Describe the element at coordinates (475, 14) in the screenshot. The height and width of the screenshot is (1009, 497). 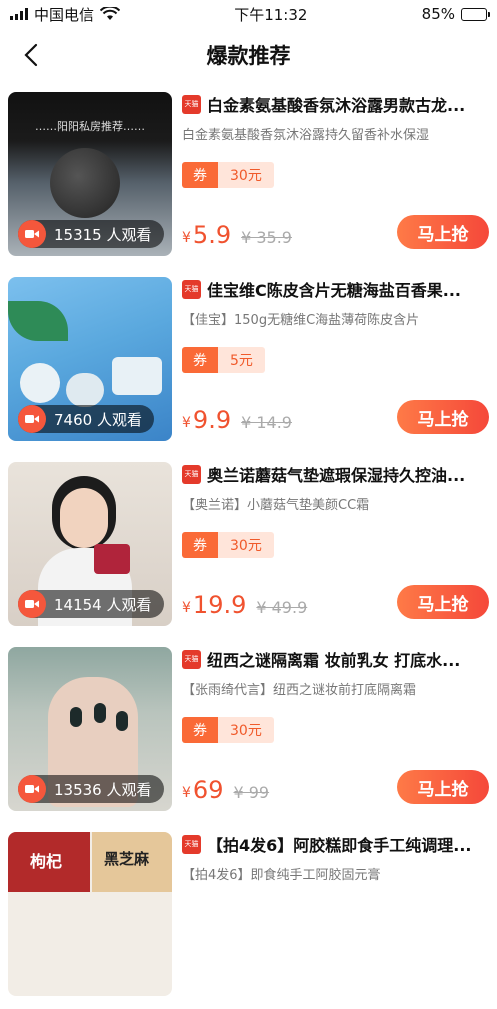
I see `battery-icon` at that location.